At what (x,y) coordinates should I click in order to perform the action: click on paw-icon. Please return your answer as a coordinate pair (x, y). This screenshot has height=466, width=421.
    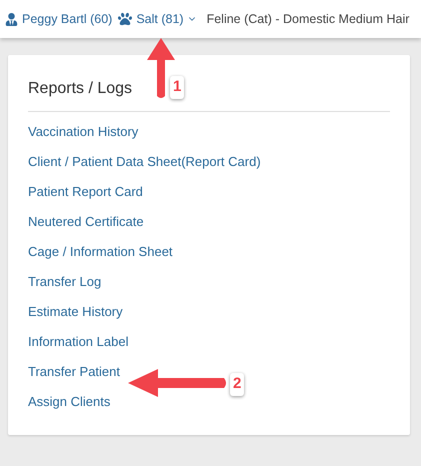
    Looking at the image, I should click on (125, 19).